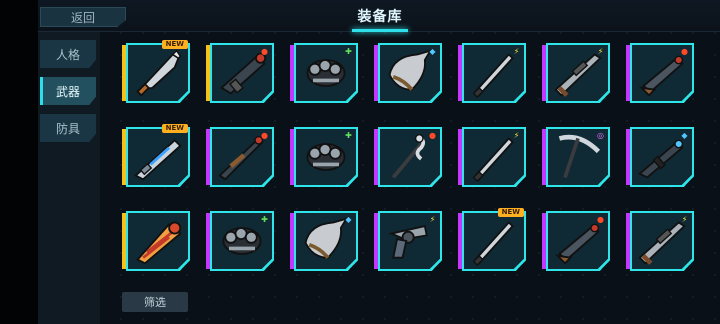 The width and height of the screenshot is (720, 324). I want to click on tab-personality: 人格, so click(68, 54).